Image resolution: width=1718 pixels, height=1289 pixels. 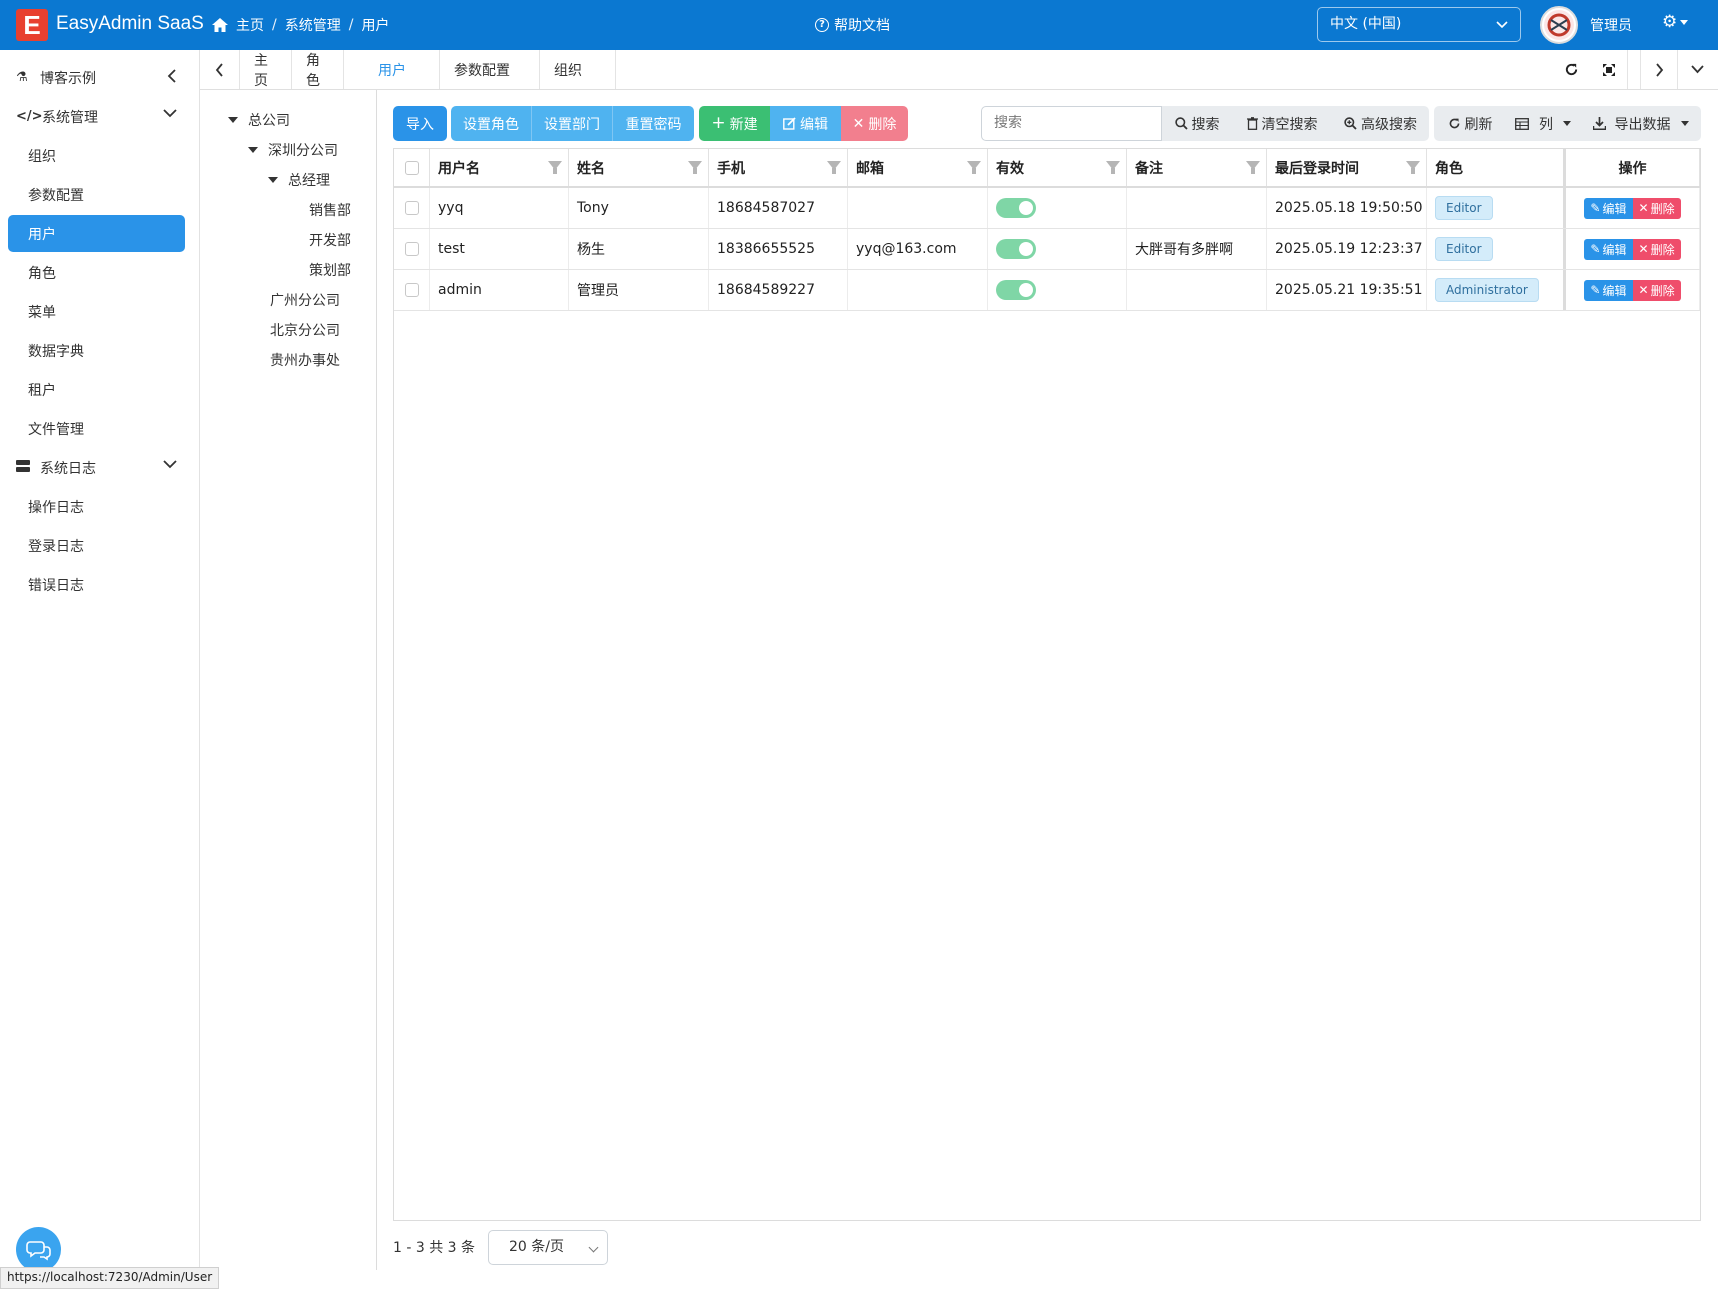 I want to click on tree-node-beijing: 北京分公司, so click(x=305, y=330).